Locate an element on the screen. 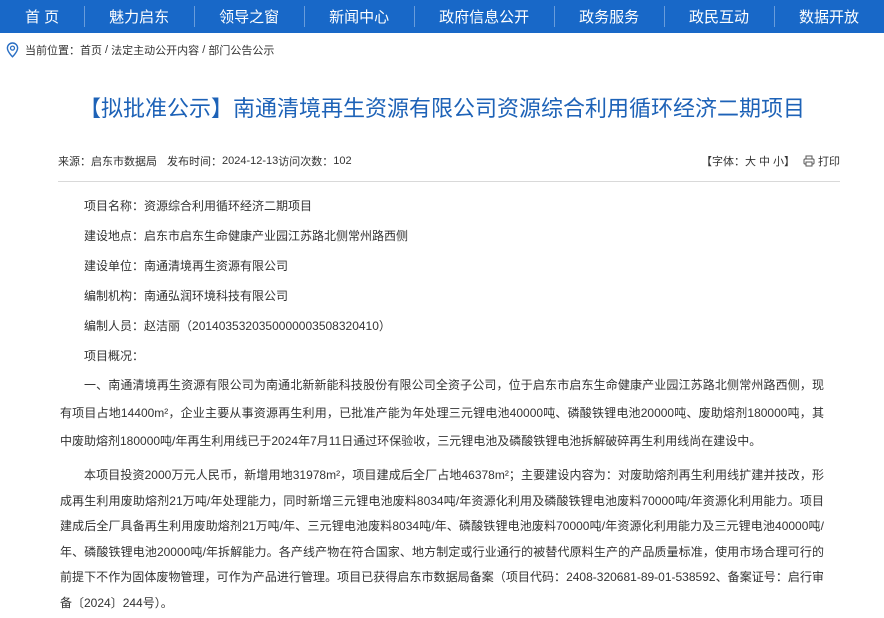 The image size is (884, 618). field-value: 南通弘润环境科技有限公司 is located at coordinates (216, 296).